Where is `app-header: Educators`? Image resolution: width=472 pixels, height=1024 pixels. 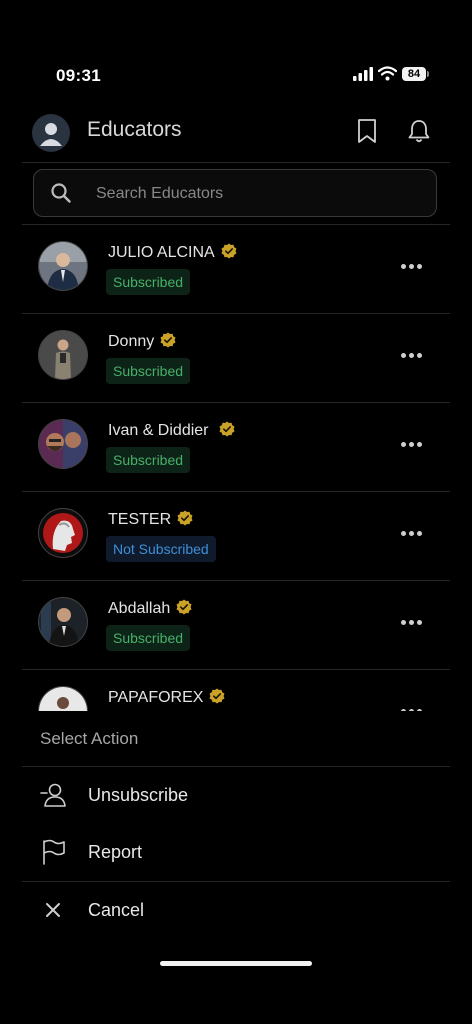 app-header: Educators is located at coordinates (236, 135).